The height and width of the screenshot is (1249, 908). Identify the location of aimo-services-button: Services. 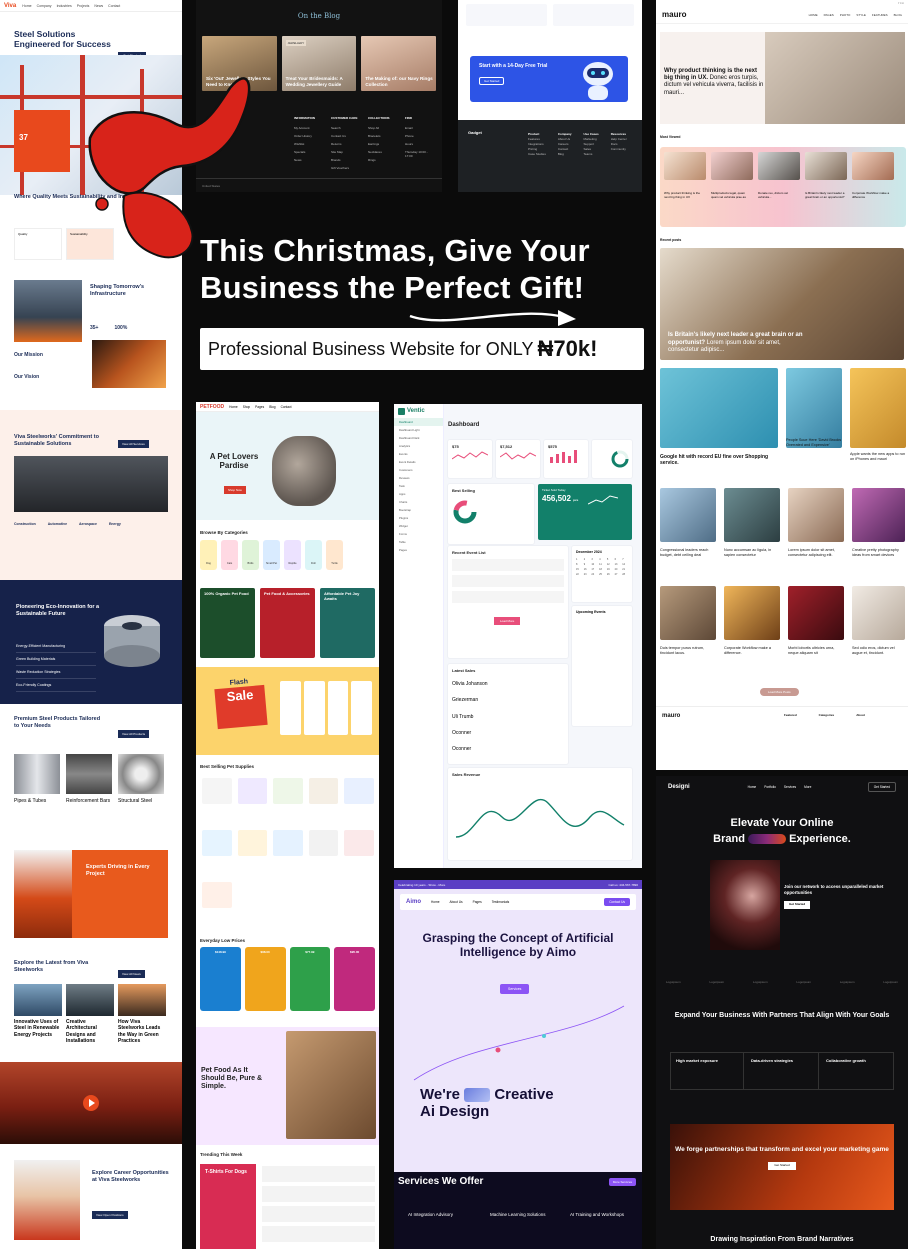
(515, 989).